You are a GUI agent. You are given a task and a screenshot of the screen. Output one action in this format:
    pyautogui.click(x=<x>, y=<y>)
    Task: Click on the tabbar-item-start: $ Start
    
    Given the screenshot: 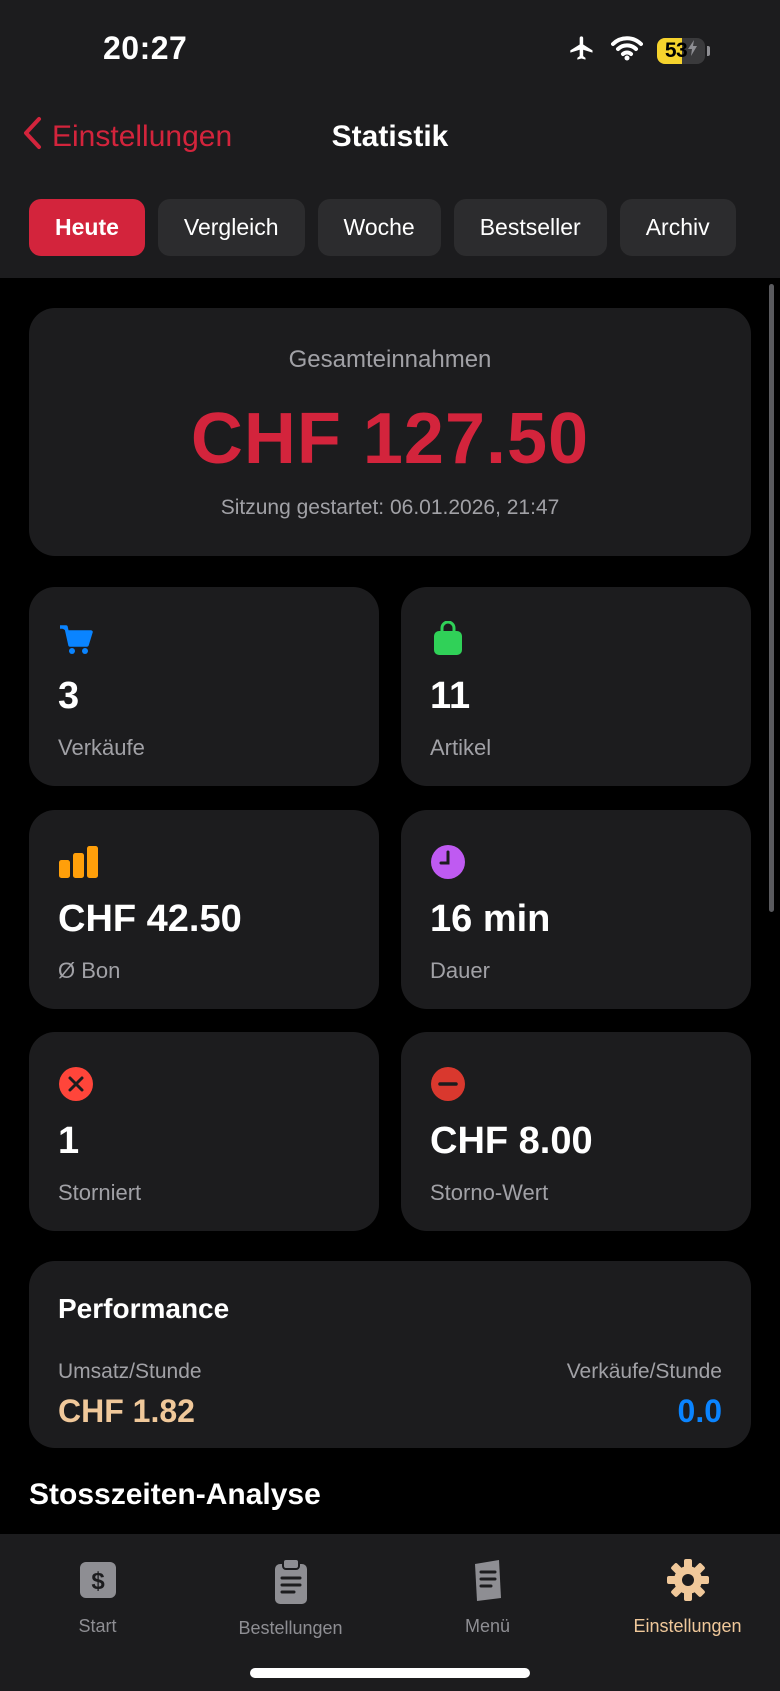 What is the action you would take?
    pyautogui.click(x=97, y=1596)
    